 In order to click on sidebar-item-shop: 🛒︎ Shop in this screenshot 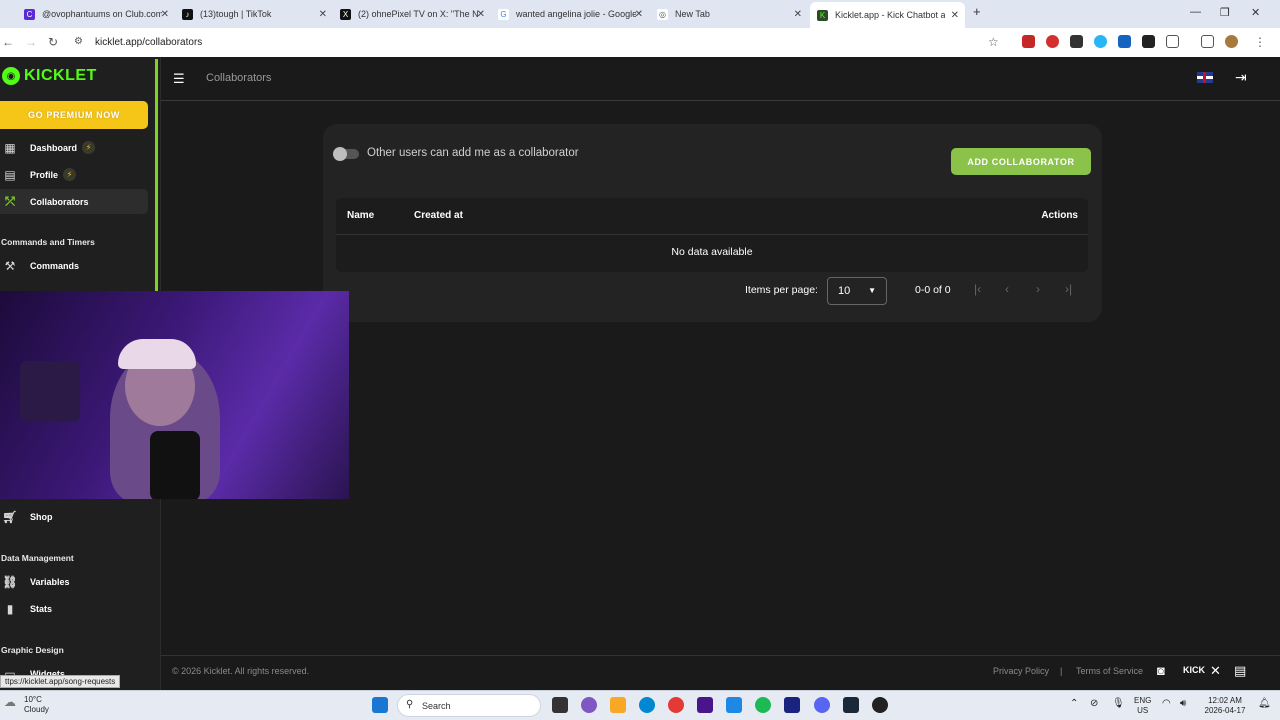, I will do `click(74, 516)`.